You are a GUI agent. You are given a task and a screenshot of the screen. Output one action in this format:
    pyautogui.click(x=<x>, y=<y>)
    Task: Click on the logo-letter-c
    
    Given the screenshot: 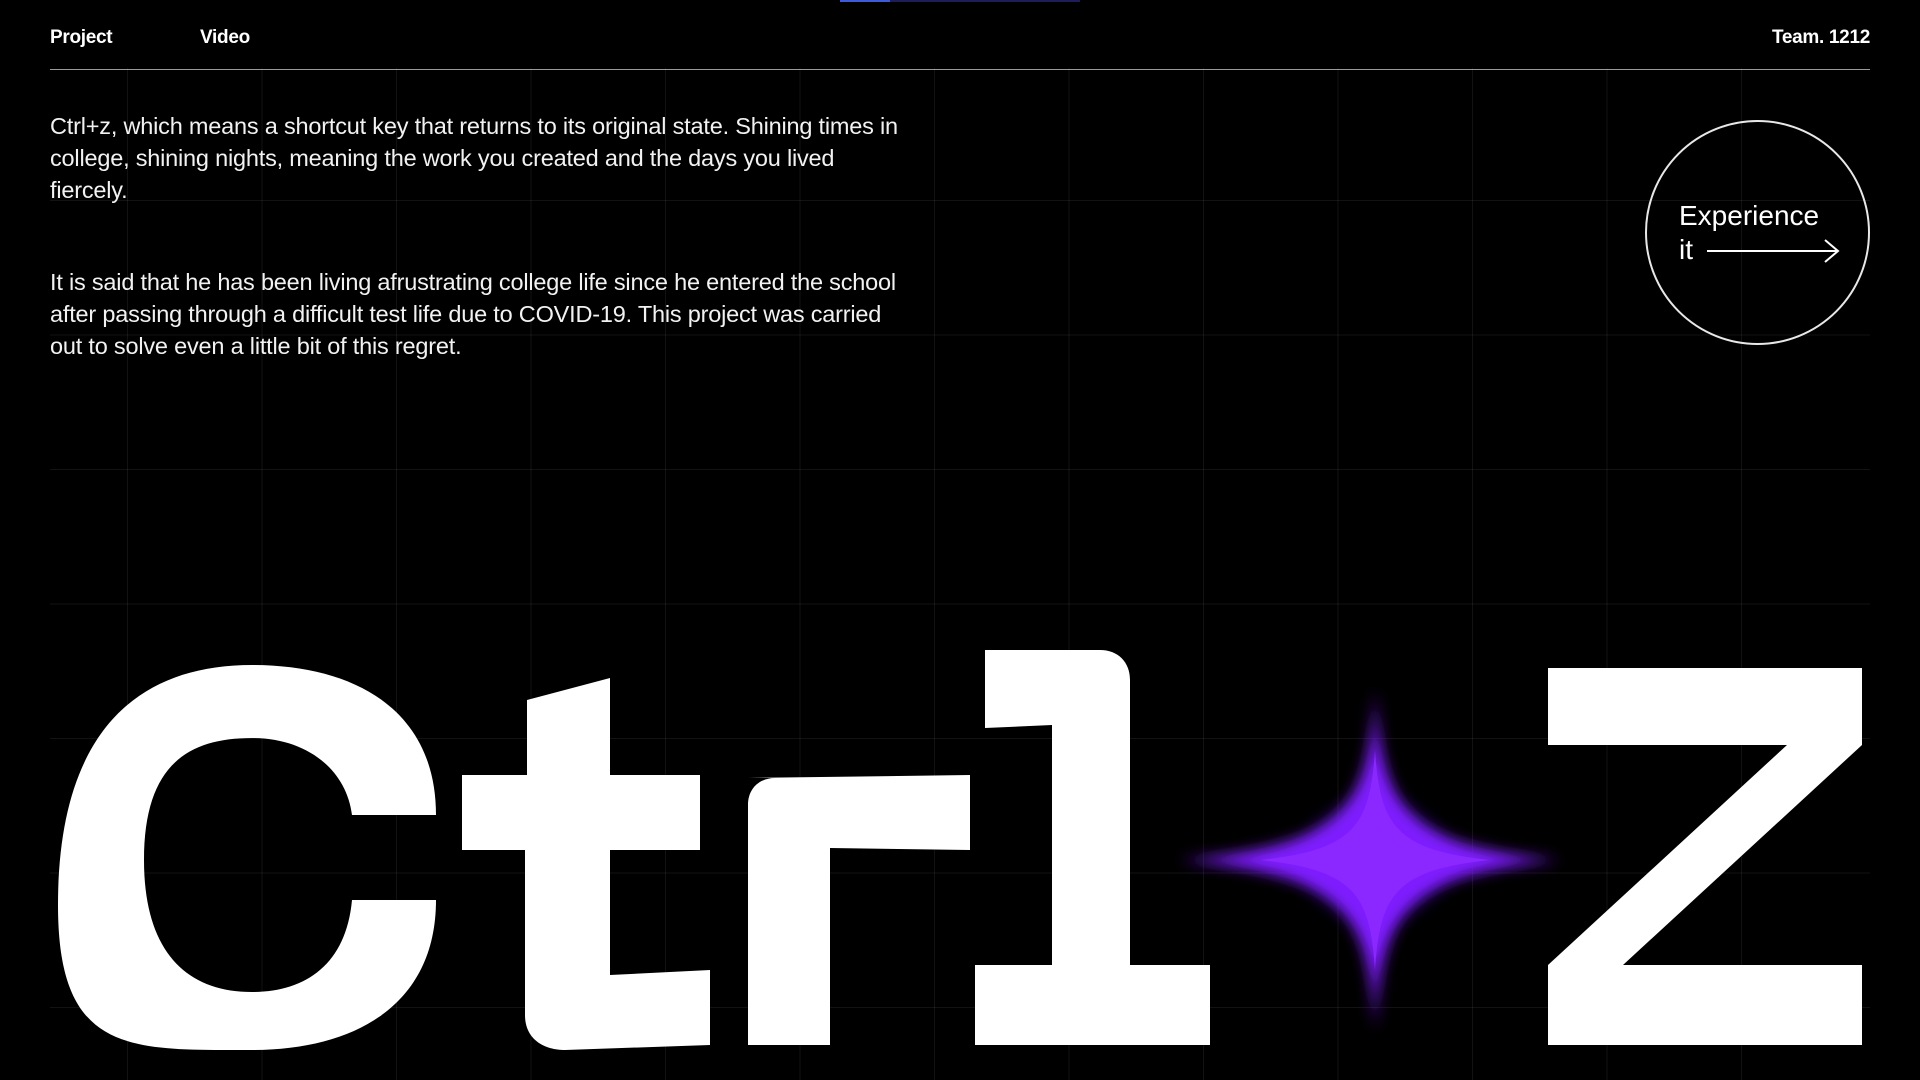 What is the action you would take?
    pyautogui.click(x=247, y=858)
    